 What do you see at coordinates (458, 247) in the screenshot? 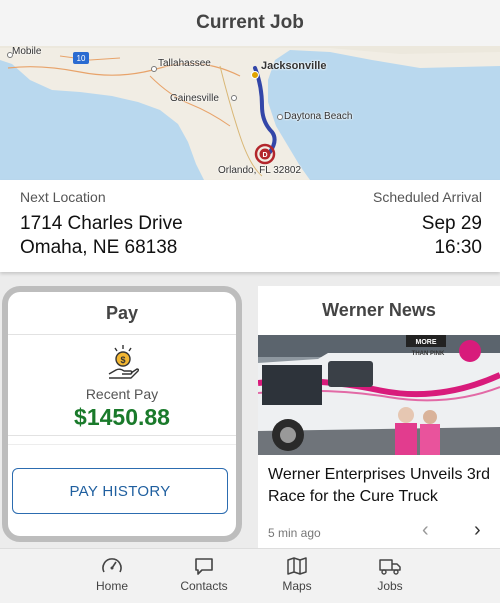
I see `arrival-time: 16:30` at bounding box center [458, 247].